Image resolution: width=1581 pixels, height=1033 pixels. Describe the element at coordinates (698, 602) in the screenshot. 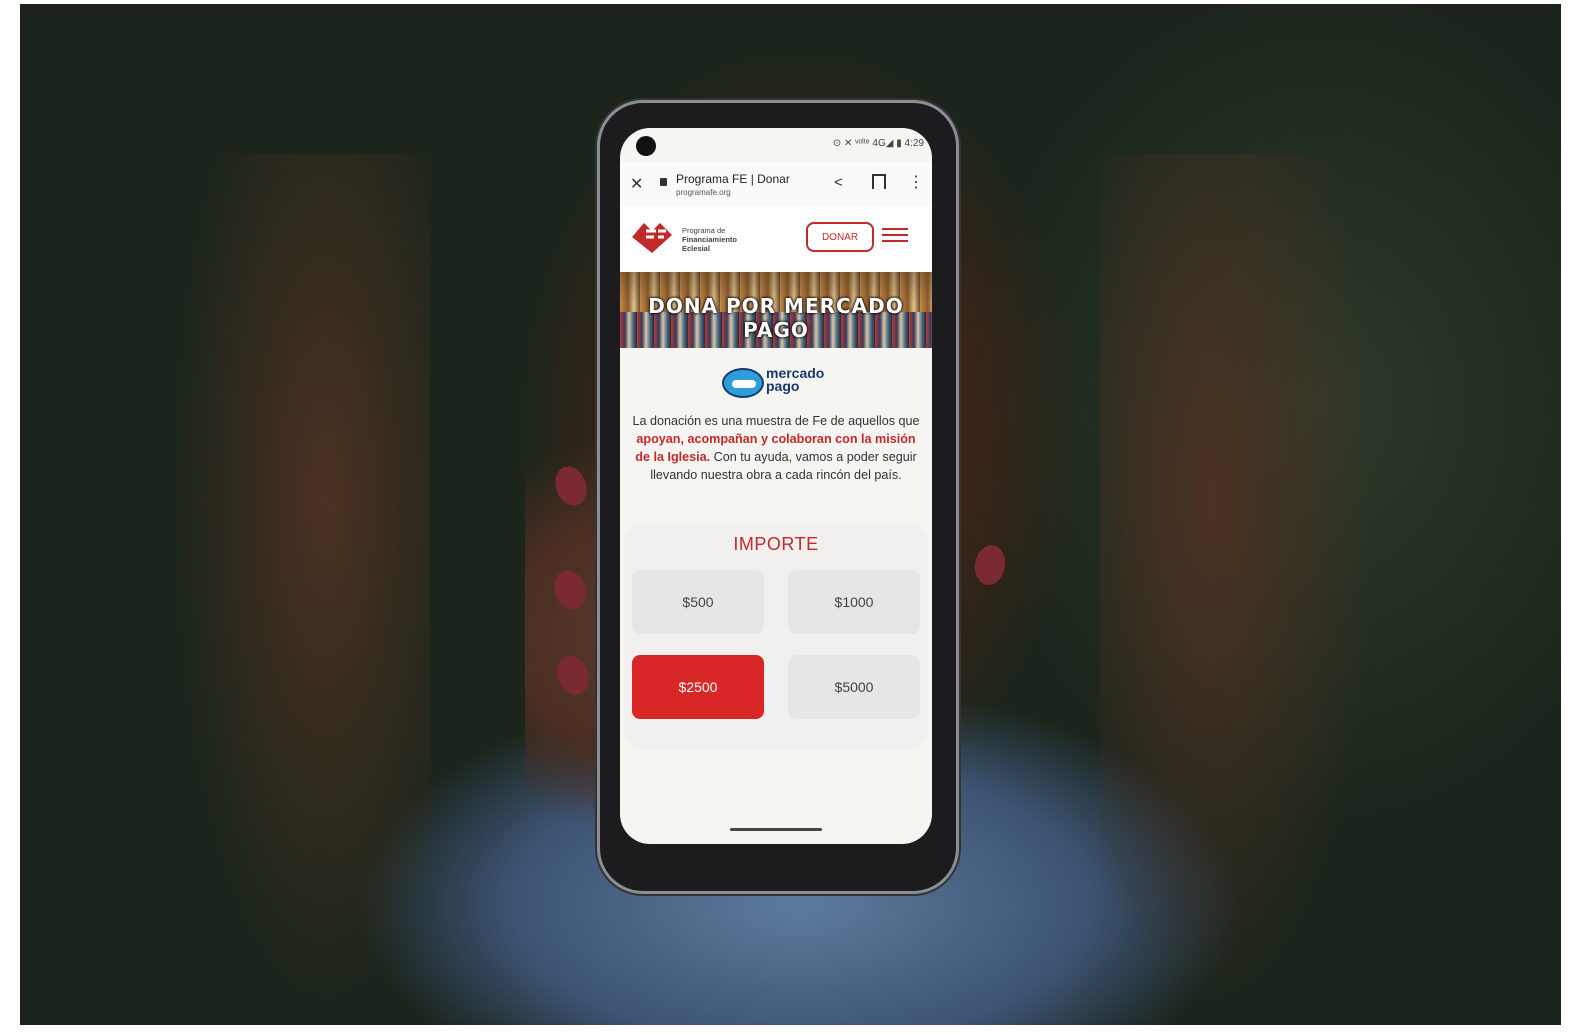

I see `amount-option-500: $500` at that location.